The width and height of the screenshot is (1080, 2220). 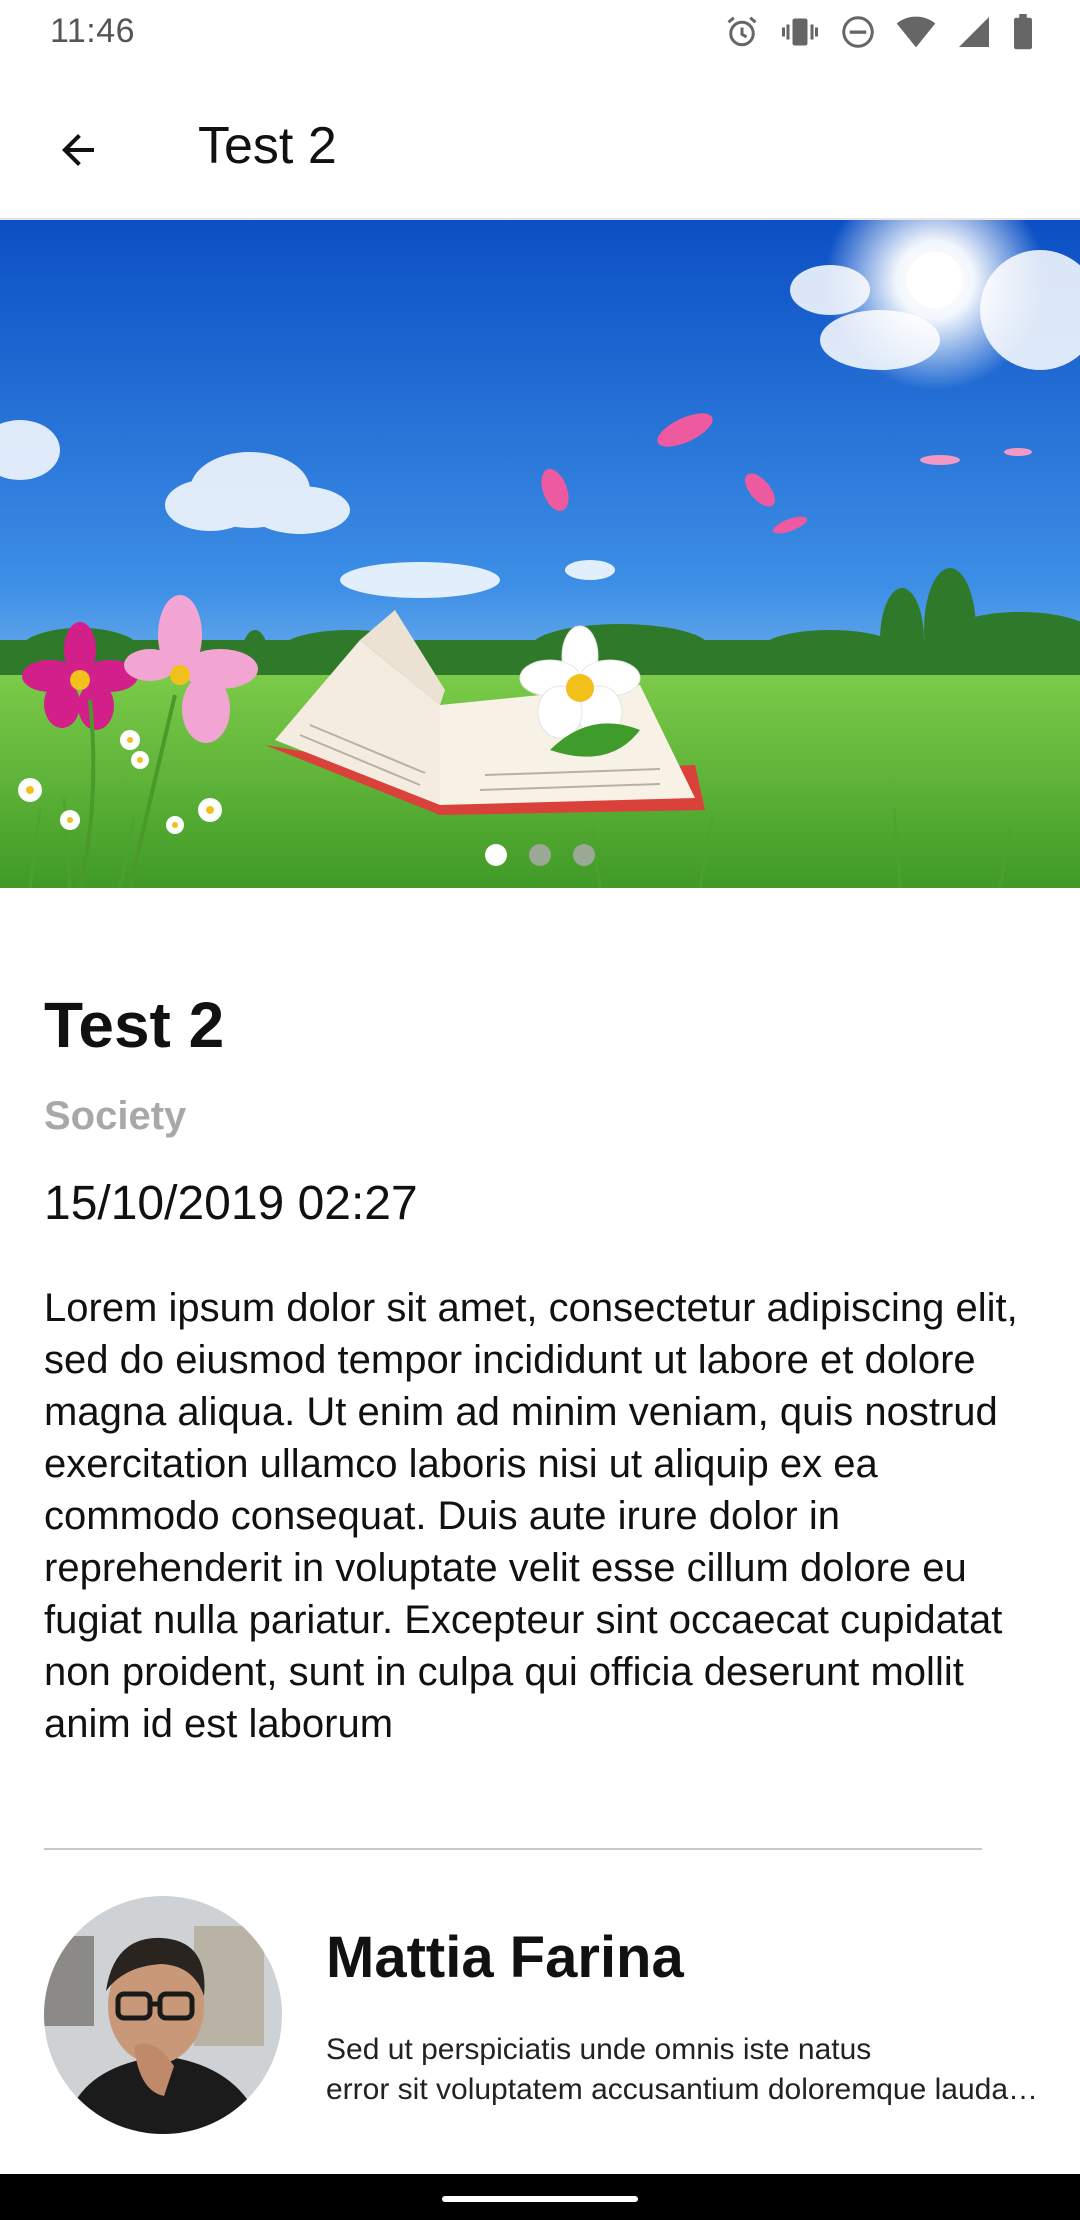 What do you see at coordinates (974, 32) in the screenshot?
I see `signal-icon` at bounding box center [974, 32].